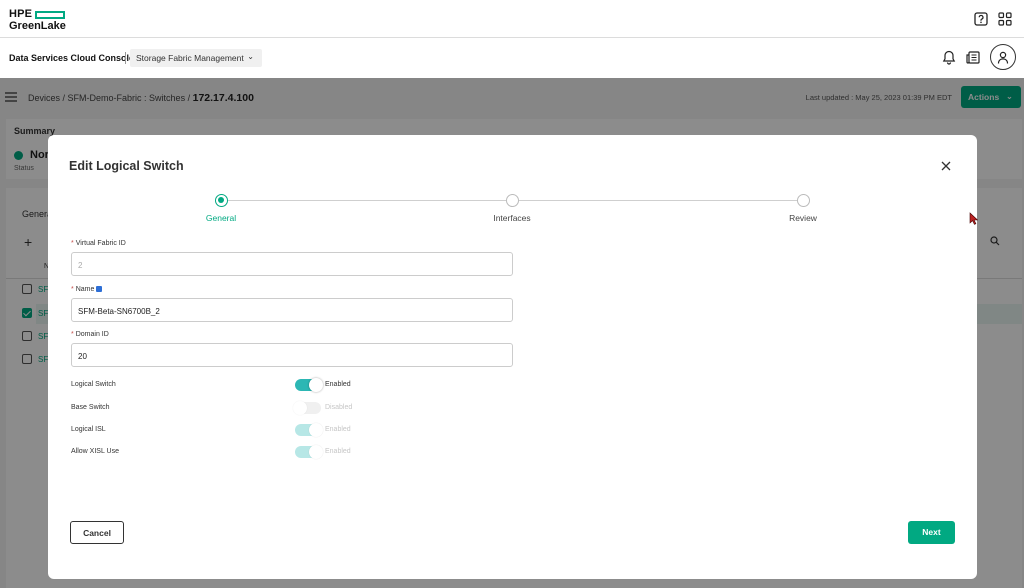 The width and height of the screenshot is (1024, 588). I want to click on logical-switch-toggle, so click(309, 385).